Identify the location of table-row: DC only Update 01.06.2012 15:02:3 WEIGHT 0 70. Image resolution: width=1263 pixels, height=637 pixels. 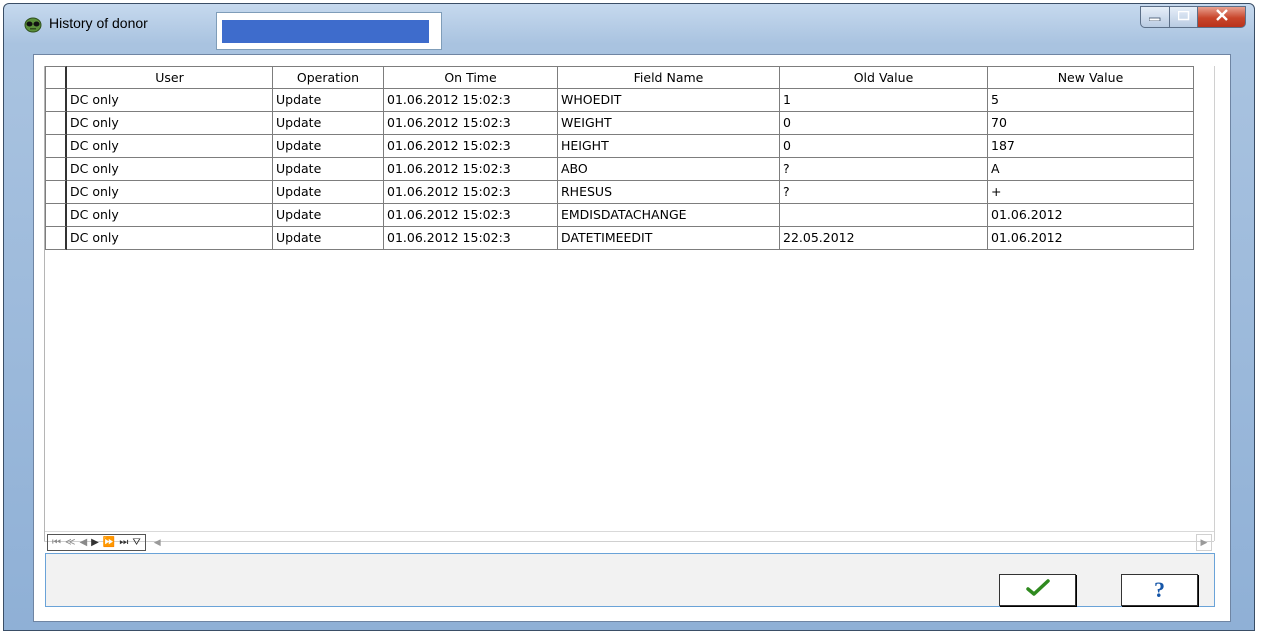
(619, 123).